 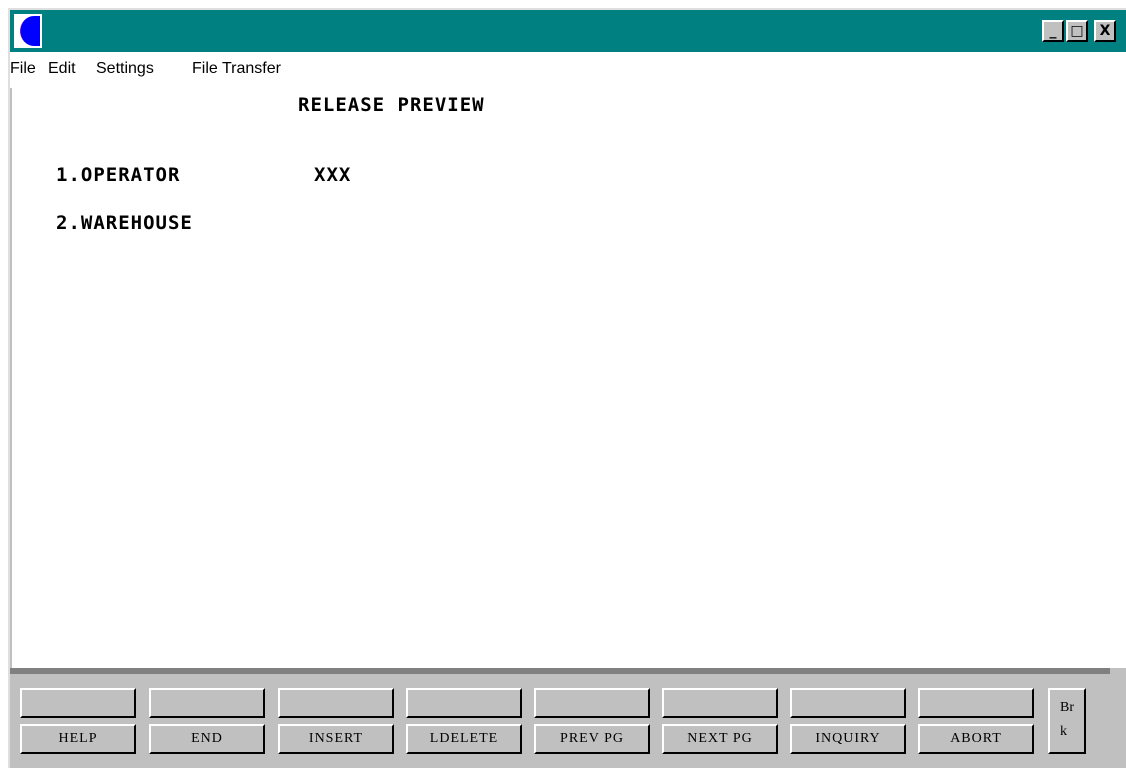 What do you see at coordinates (391, 105) in the screenshot?
I see `screen-title: RELEASE PREVIEW` at bounding box center [391, 105].